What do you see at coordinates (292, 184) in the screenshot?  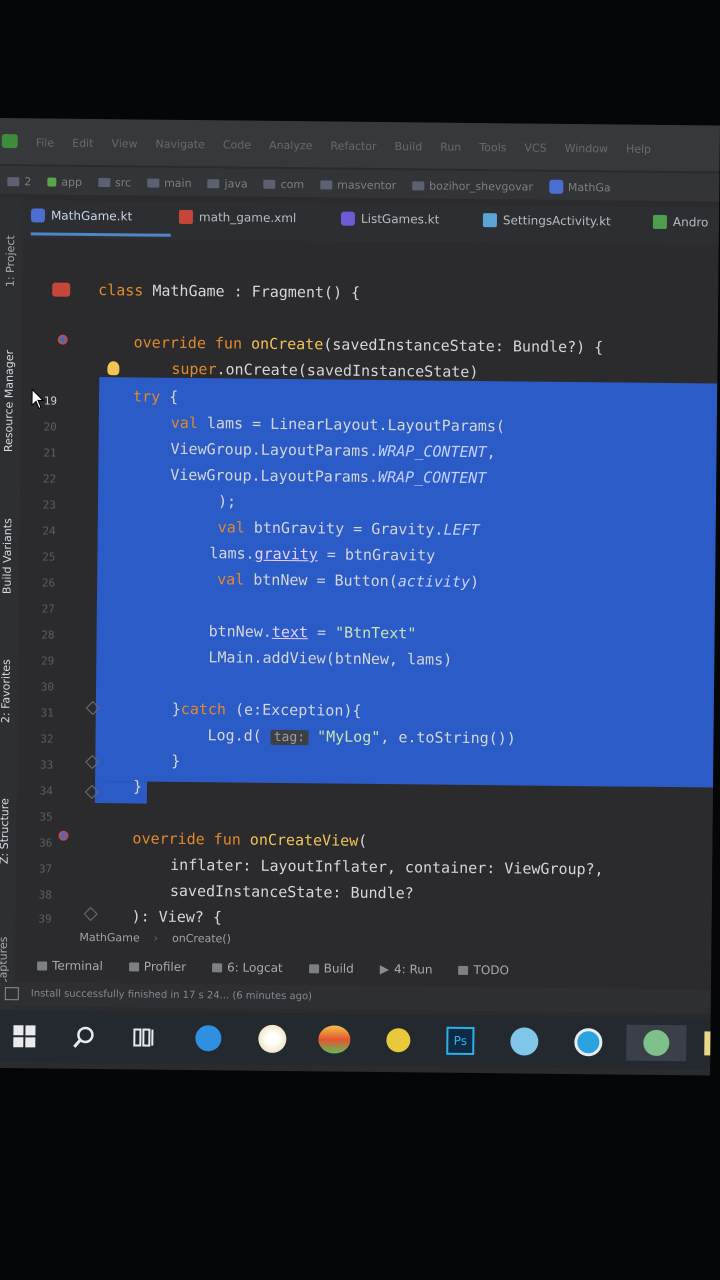 I see `breadcrumb-label: com` at bounding box center [292, 184].